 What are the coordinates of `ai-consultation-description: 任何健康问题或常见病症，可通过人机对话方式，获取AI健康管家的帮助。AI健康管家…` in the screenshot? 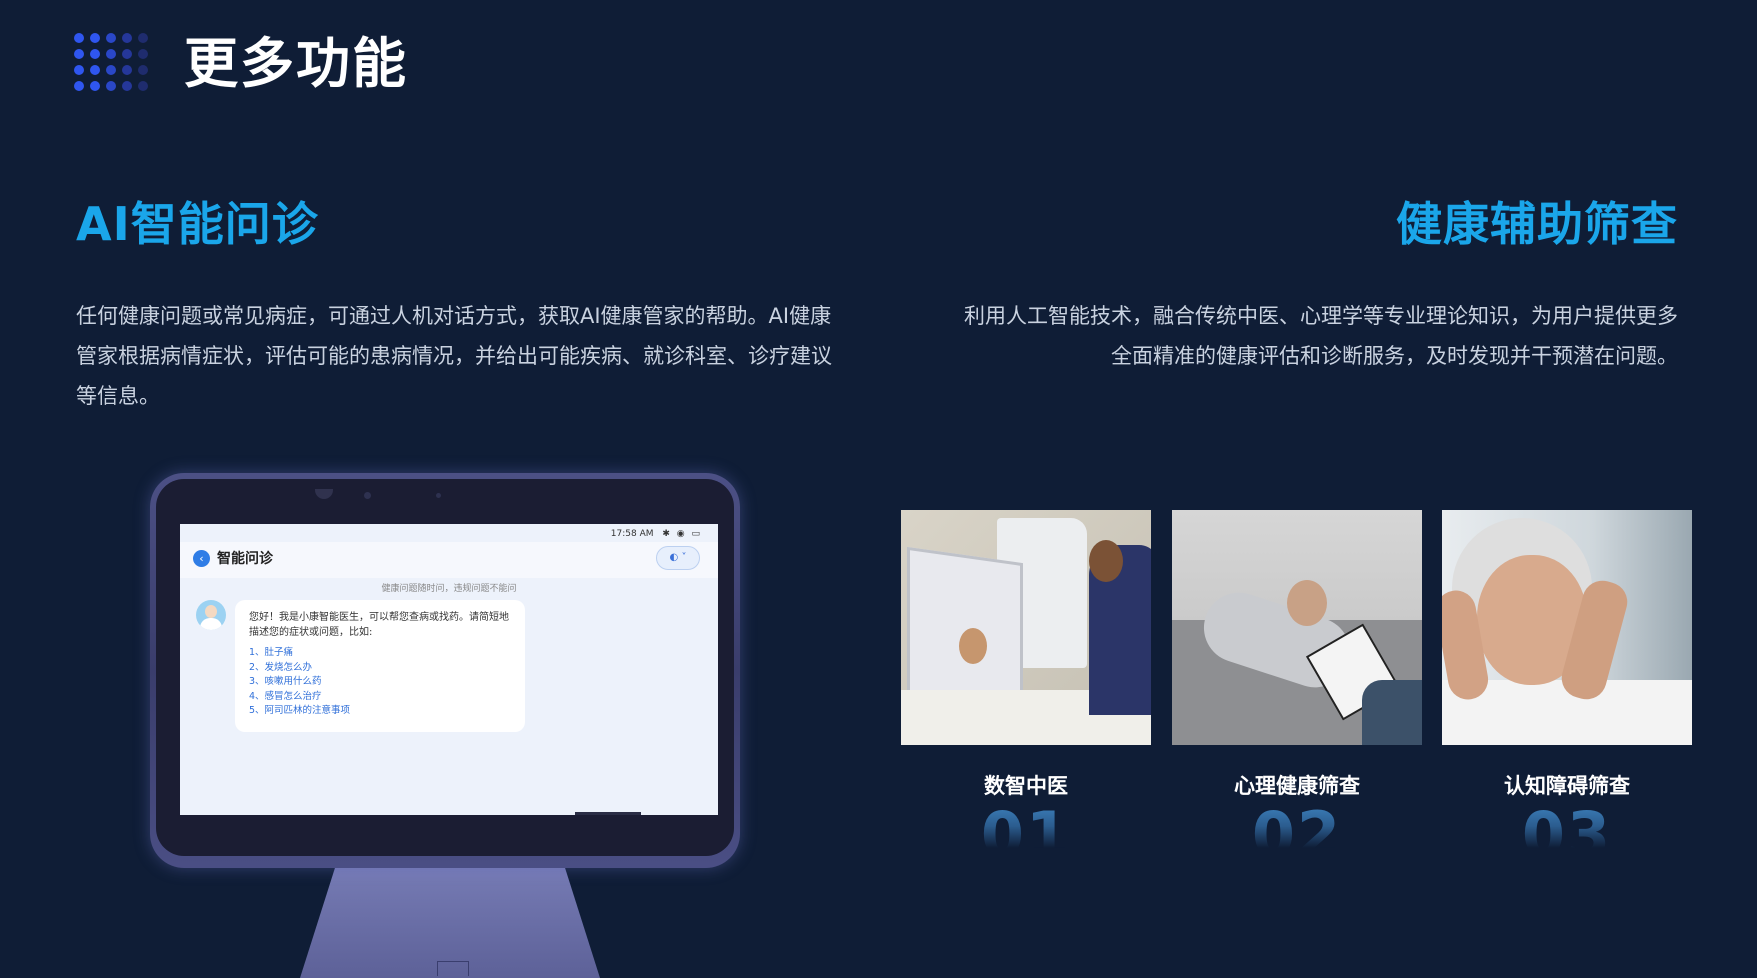 It's located at (454, 356).